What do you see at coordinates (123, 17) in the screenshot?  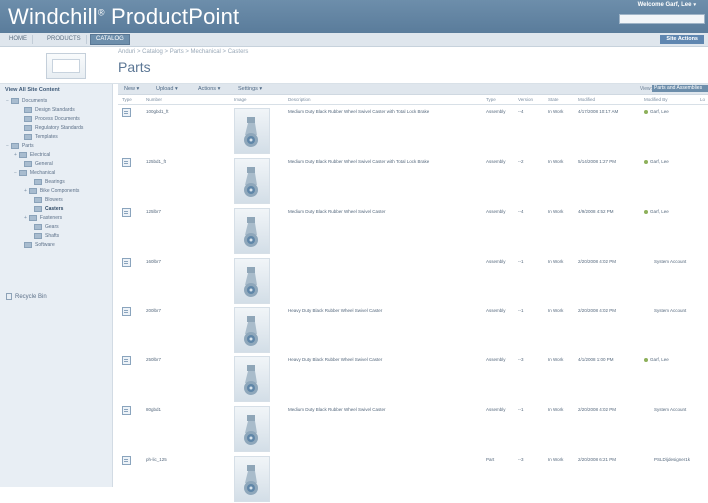 I see `app-logo: Windchill® ProductPoint` at bounding box center [123, 17].